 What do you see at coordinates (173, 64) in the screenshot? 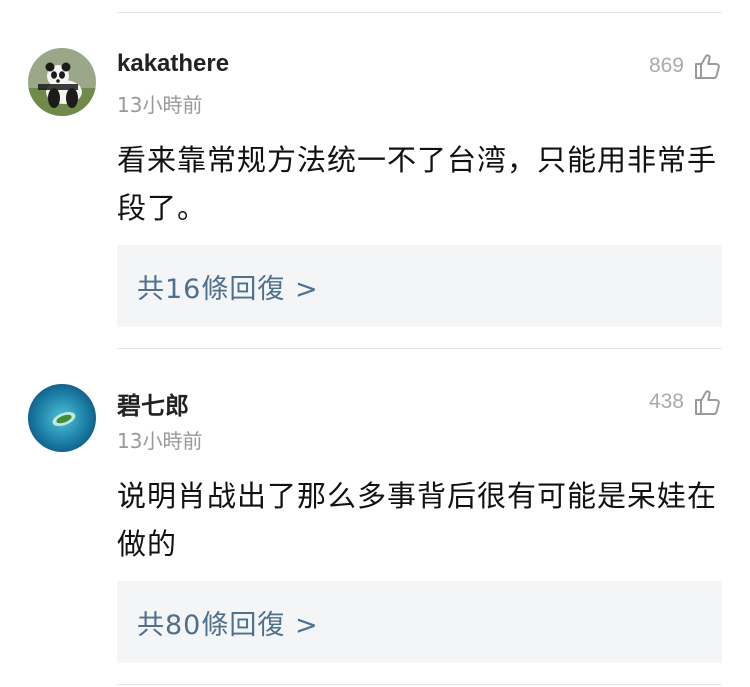
I see `username: kakathere` at bounding box center [173, 64].